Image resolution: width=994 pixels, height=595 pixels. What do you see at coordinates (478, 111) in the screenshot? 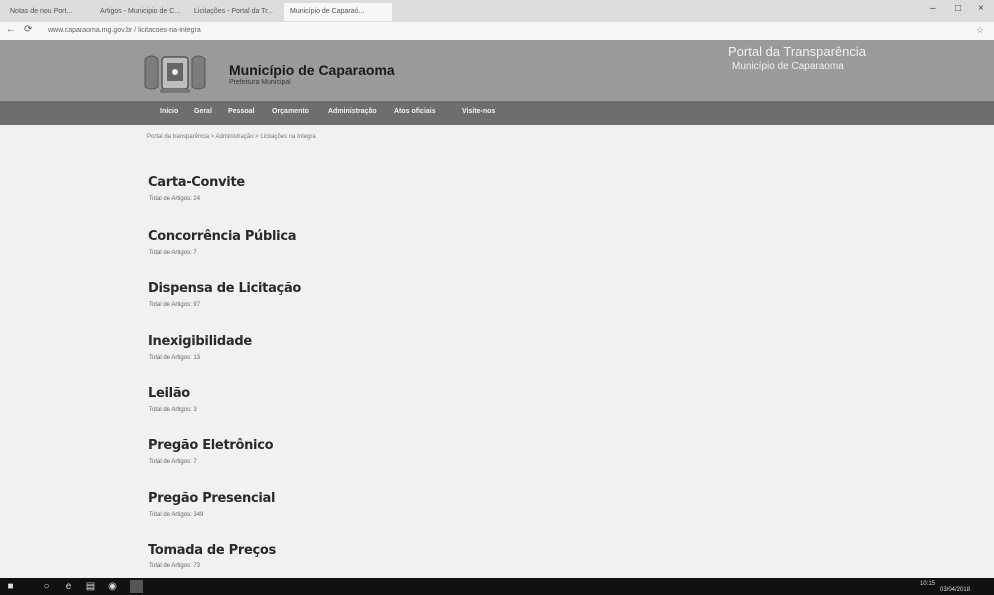
I see `nav-item-visite-nos: Visite-nos` at bounding box center [478, 111].